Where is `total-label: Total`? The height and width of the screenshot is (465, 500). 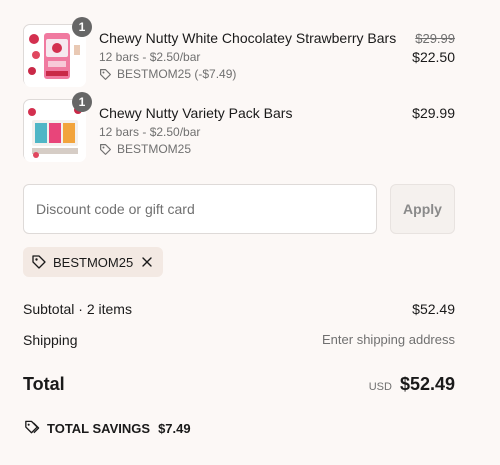
total-label: Total is located at coordinates (44, 384).